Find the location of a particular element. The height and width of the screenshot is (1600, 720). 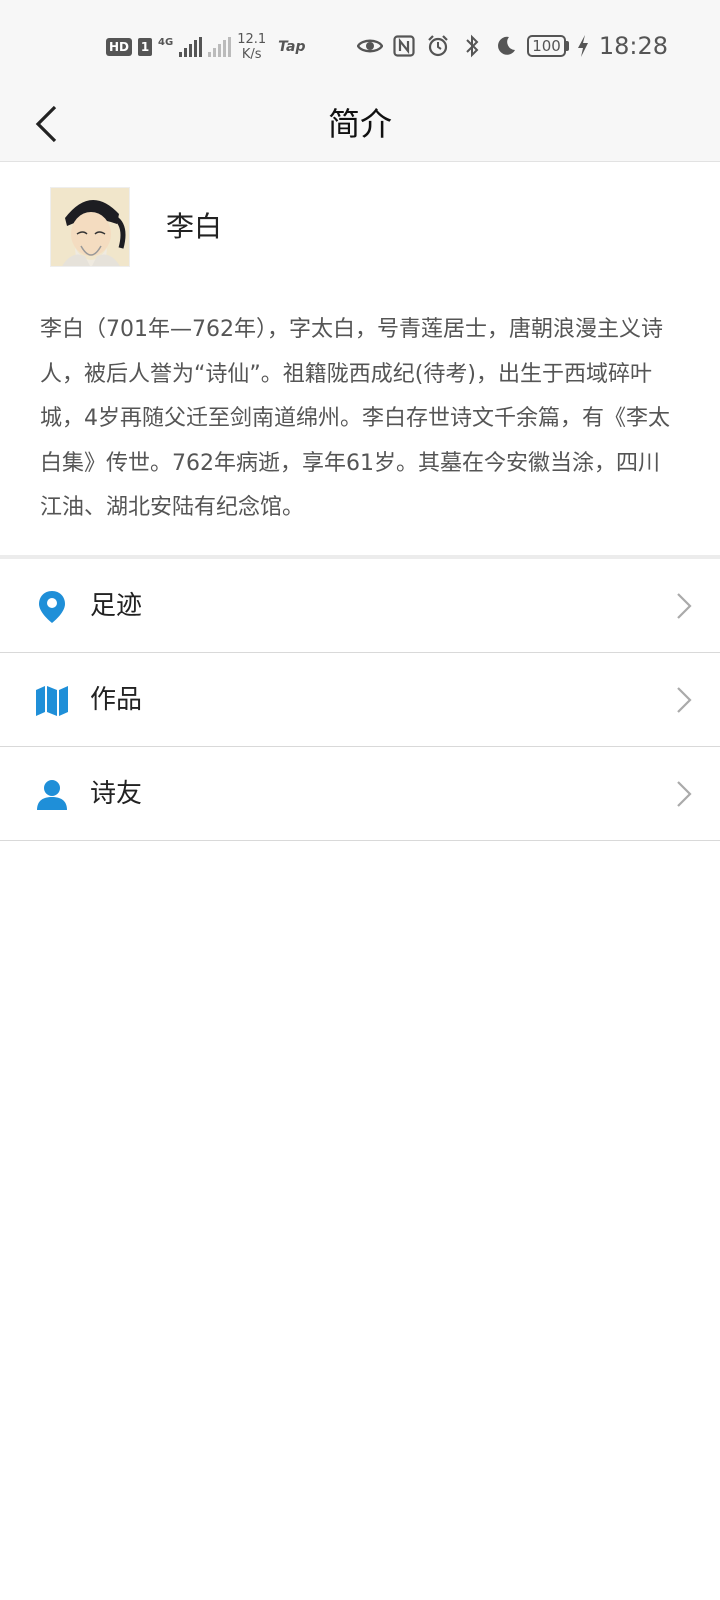

page-title: 简介 is located at coordinates (359, 124).